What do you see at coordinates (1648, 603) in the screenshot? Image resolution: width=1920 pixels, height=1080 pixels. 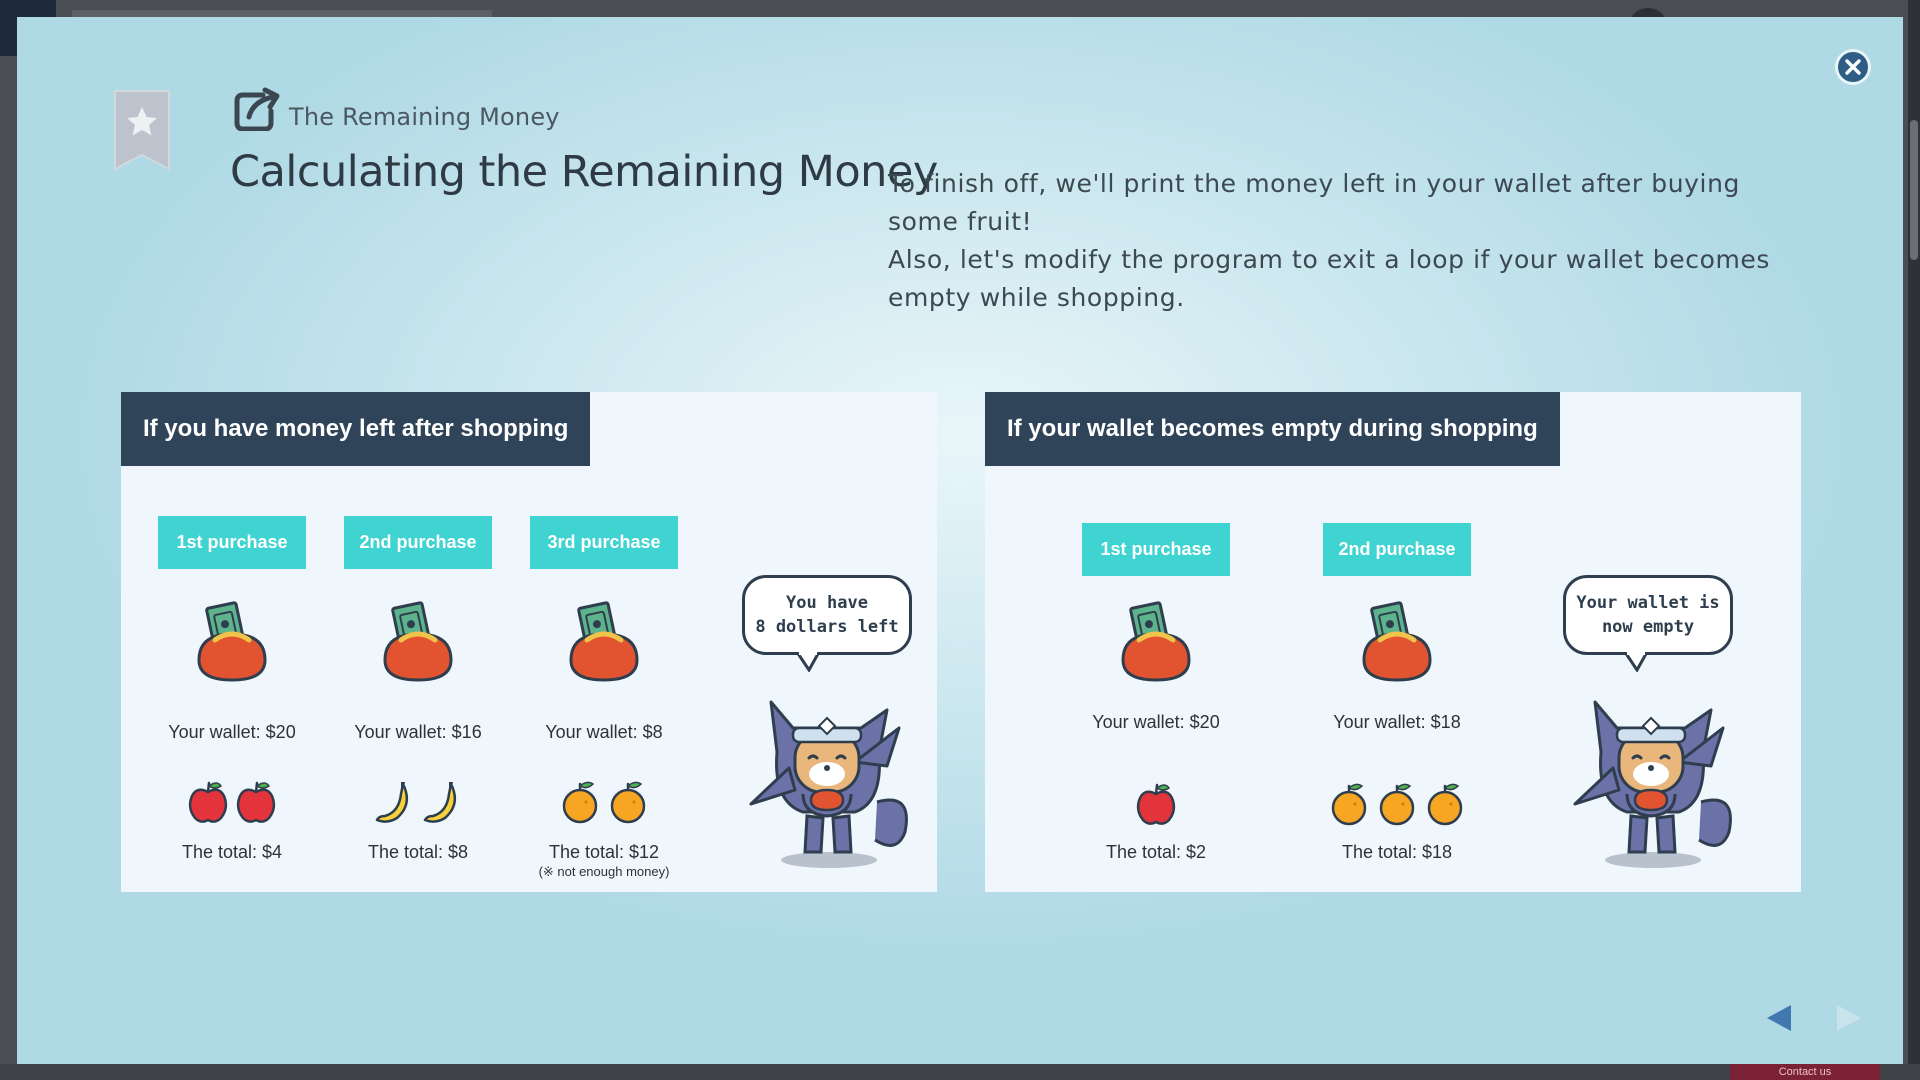 I see `bubble-line-1: Your wallet is` at bounding box center [1648, 603].